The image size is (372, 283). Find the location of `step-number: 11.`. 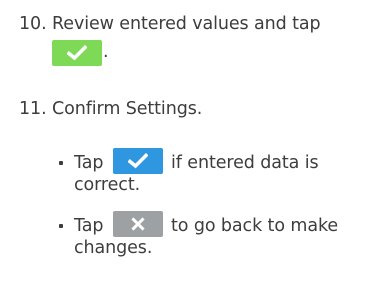

step-number: 11. is located at coordinates (33, 109).